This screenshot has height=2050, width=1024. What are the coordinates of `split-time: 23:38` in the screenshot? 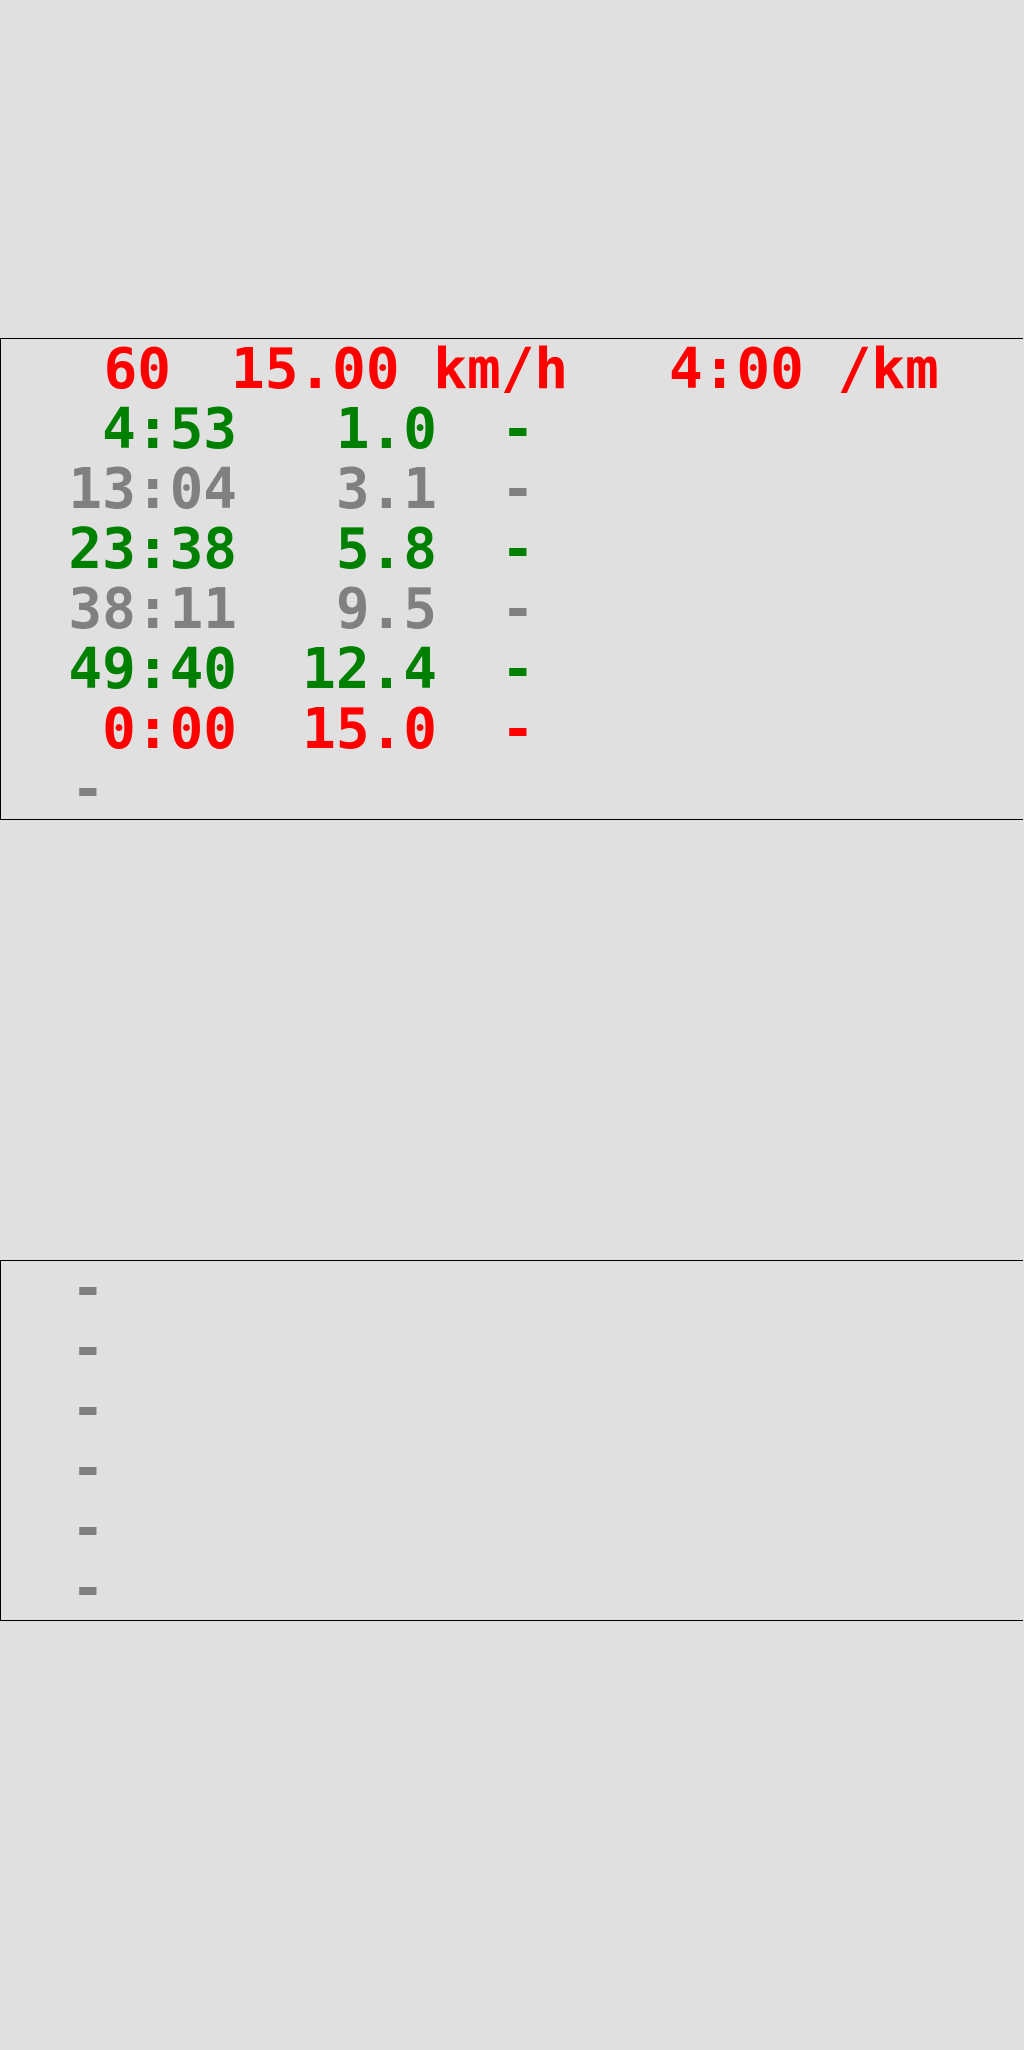 It's located at (152, 549).